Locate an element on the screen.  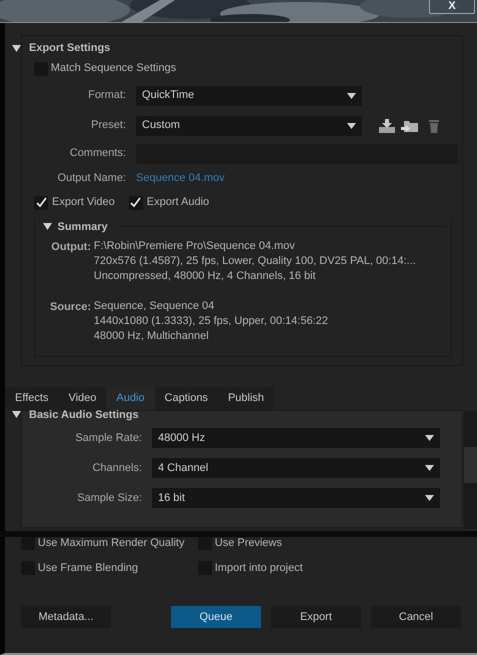
section-title: Summary is located at coordinates (83, 227).